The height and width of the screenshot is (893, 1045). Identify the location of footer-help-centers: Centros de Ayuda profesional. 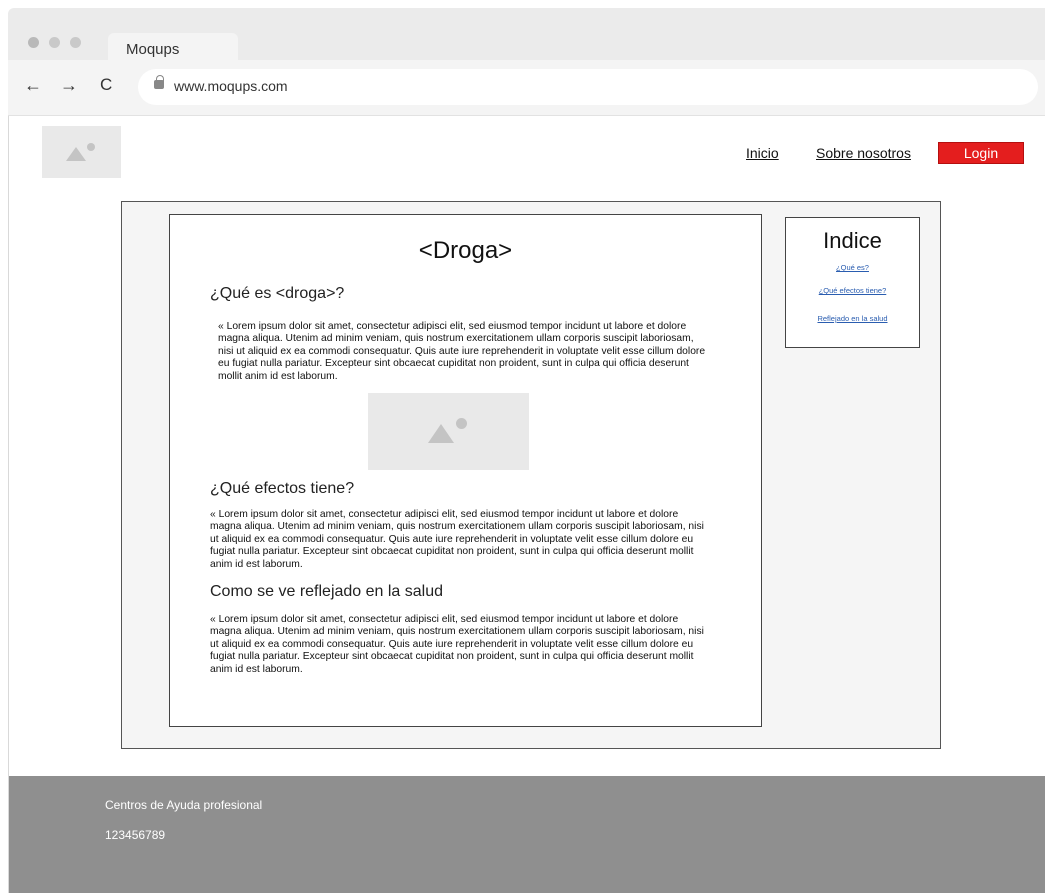
(184, 805).